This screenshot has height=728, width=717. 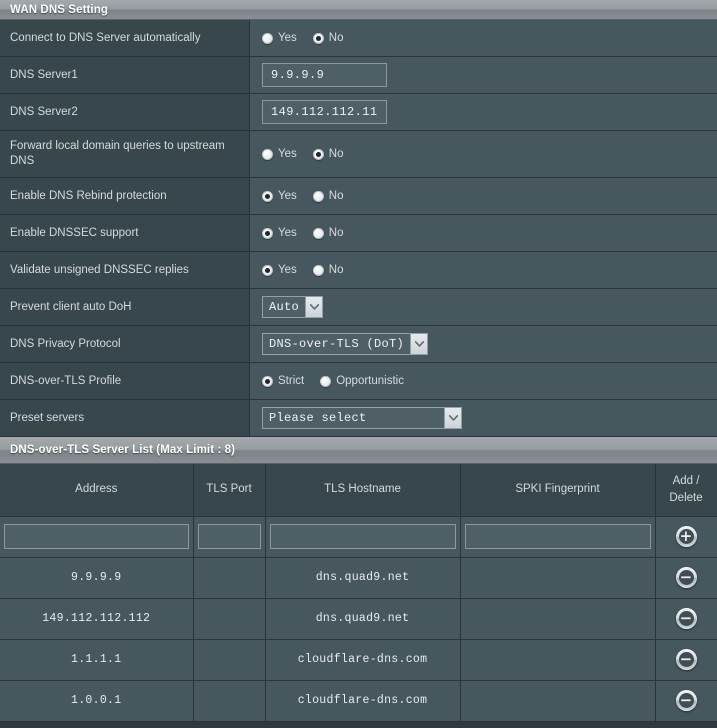 I want to click on radio-dns-over-tls-profile-strict: Strict, so click(x=283, y=381).